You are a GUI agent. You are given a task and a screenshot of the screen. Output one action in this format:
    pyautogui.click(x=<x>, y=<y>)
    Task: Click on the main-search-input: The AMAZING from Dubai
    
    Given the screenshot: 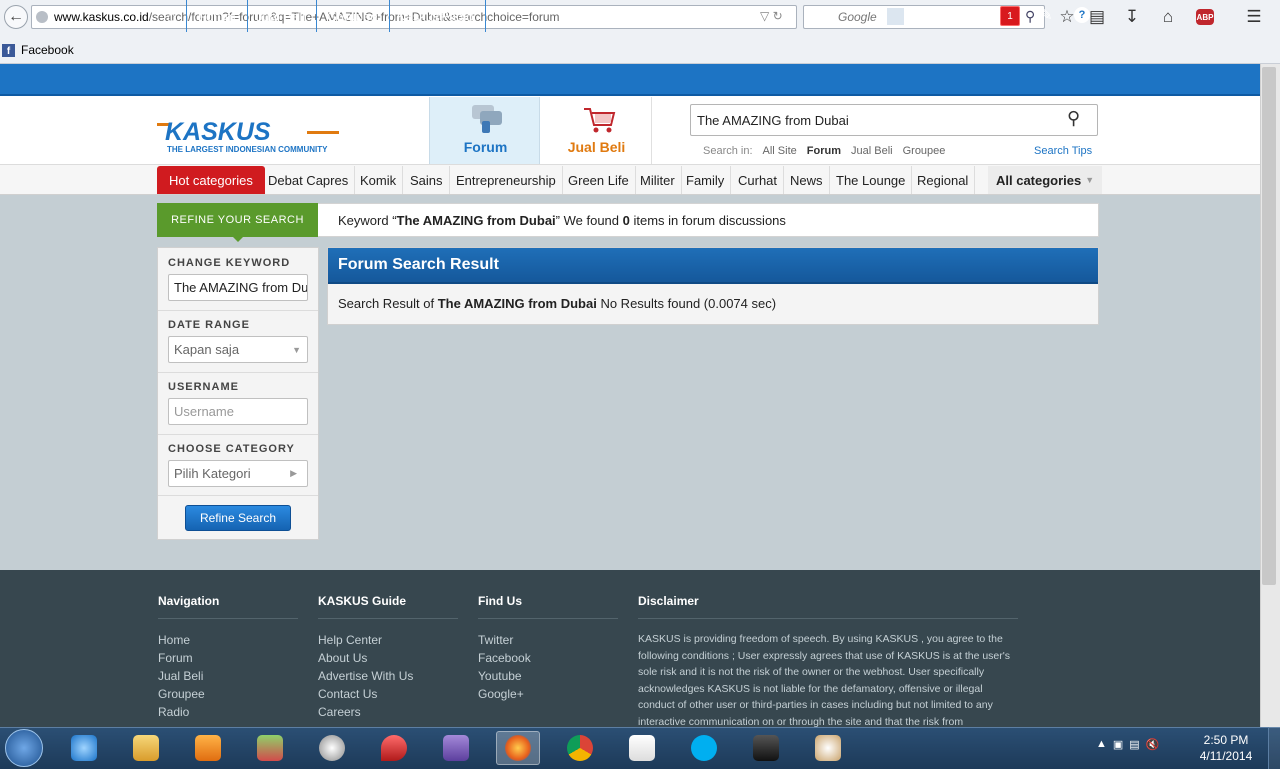 What is the action you would take?
    pyautogui.click(x=894, y=120)
    